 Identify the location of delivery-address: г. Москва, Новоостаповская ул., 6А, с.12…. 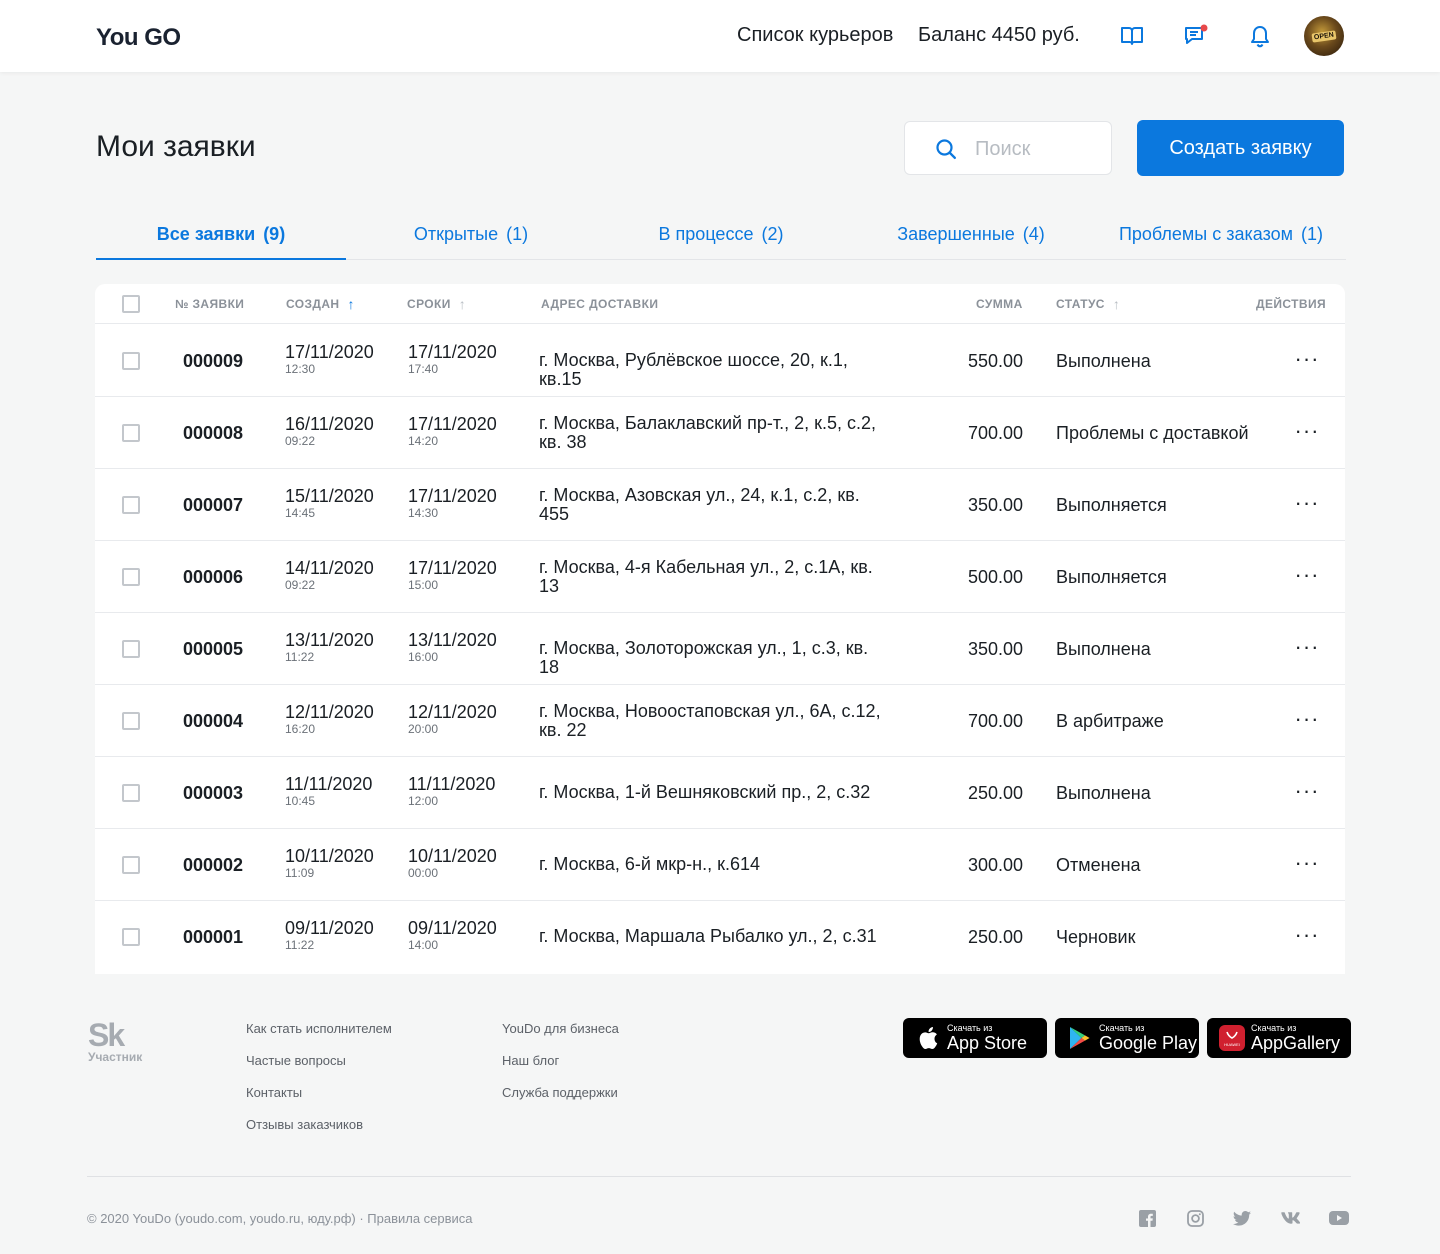
(710, 720).